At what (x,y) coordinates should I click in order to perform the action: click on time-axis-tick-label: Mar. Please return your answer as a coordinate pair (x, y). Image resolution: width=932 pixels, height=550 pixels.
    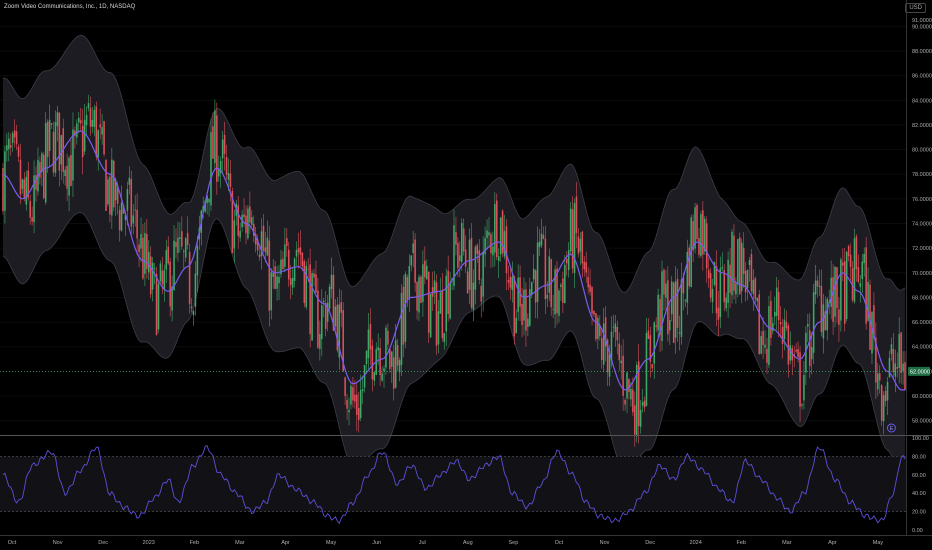
    Looking at the image, I should click on (240, 543).